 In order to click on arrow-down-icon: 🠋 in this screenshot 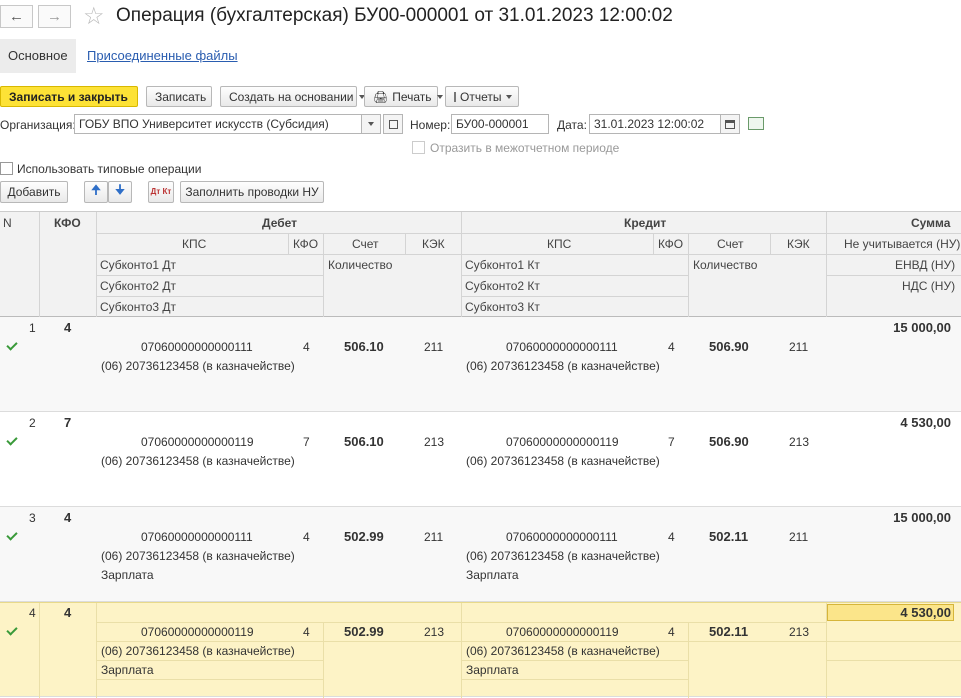, I will do `click(120, 189)`.